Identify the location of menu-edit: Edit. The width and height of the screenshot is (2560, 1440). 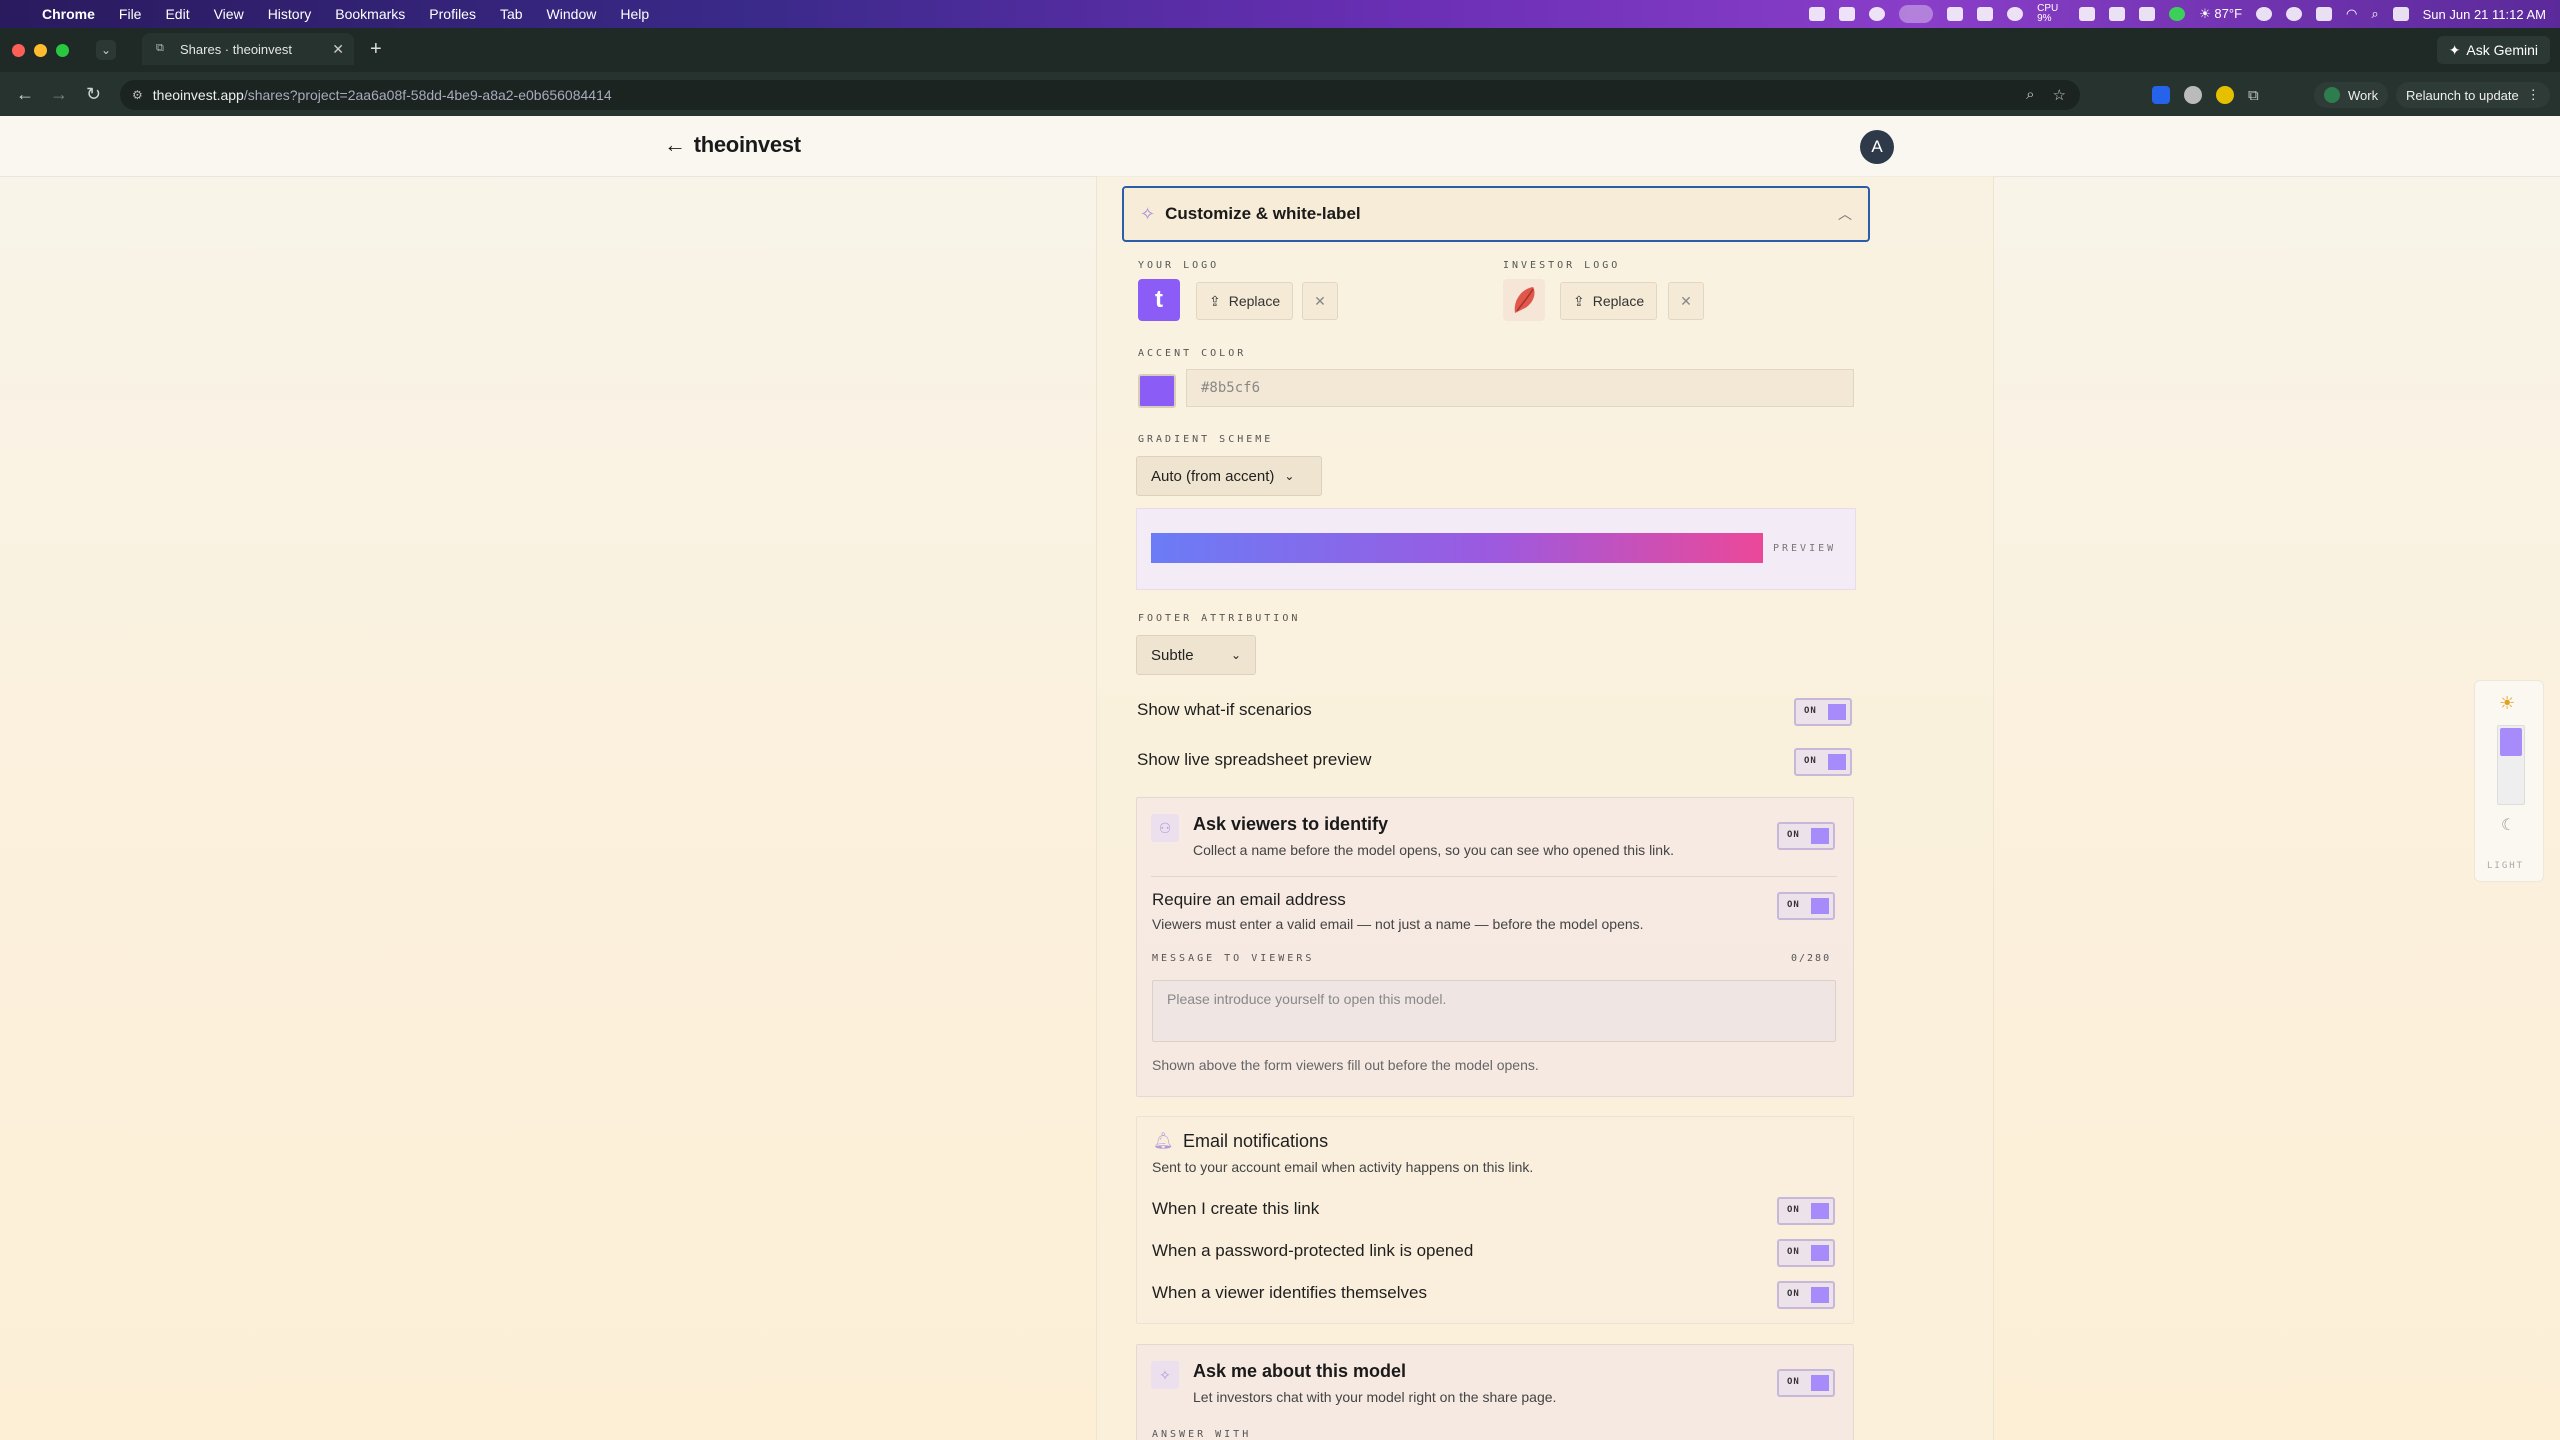
(177, 14).